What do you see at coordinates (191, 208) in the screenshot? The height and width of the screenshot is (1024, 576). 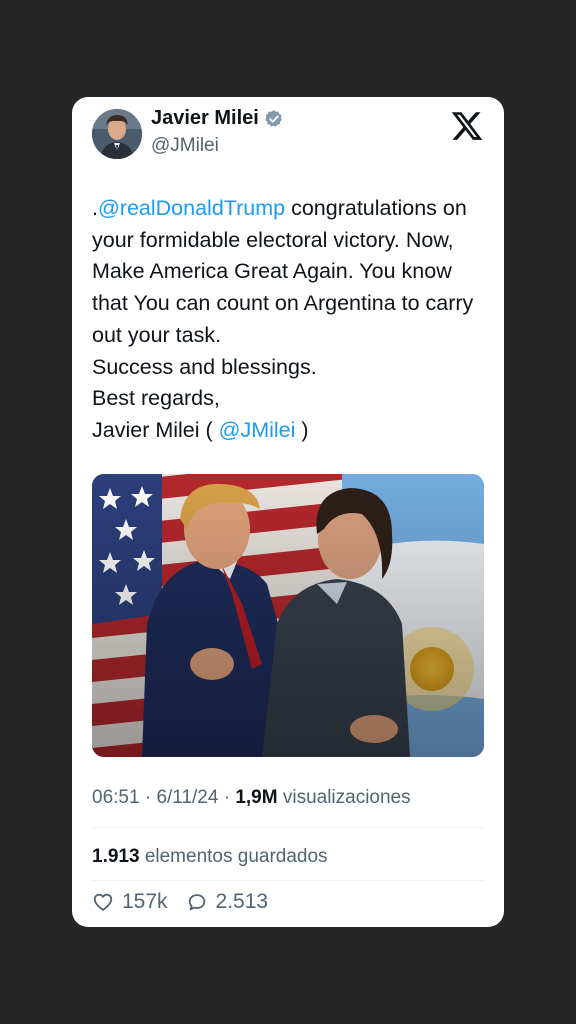 I see `mention-link: @realDonaldTrump` at bounding box center [191, 208].